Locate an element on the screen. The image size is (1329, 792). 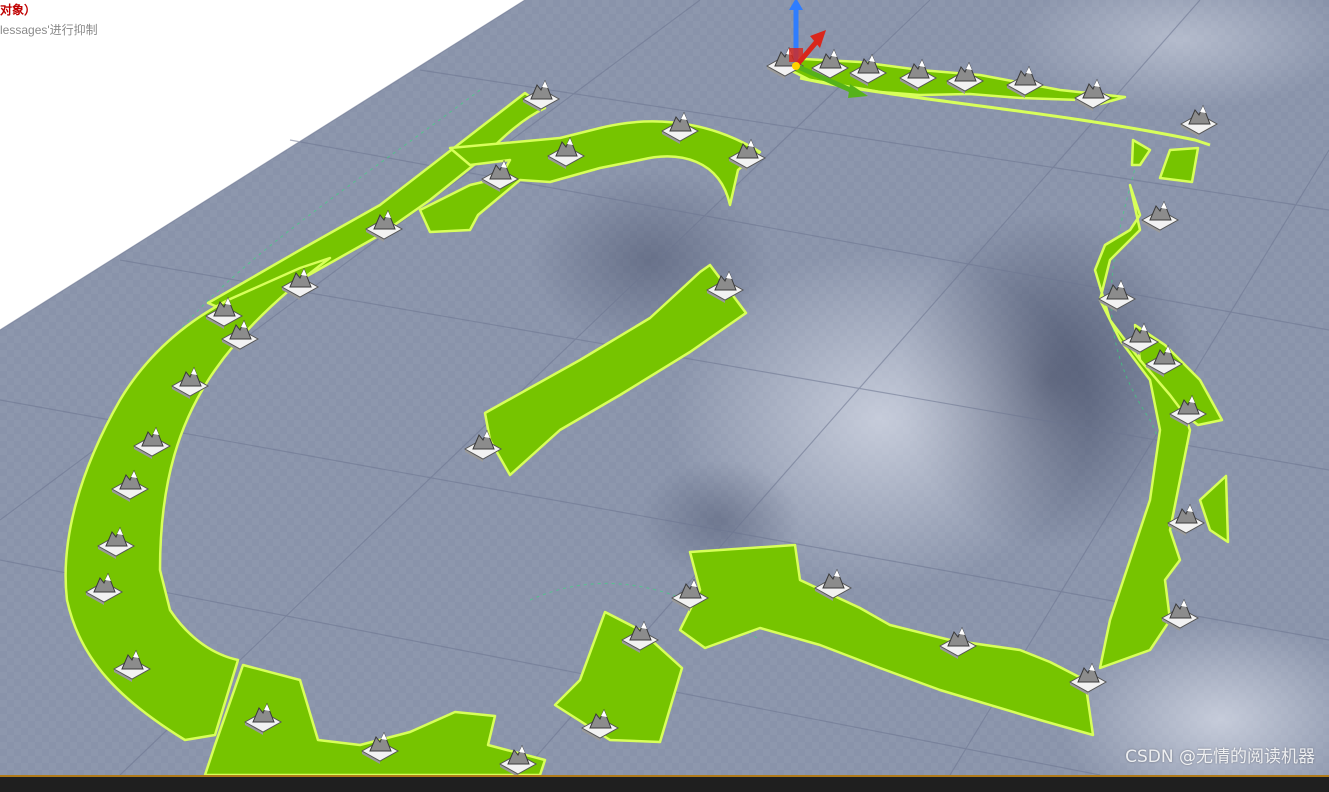
watermark: CSDN @无情的阅读机器 is located at coordinates (1220, 757).